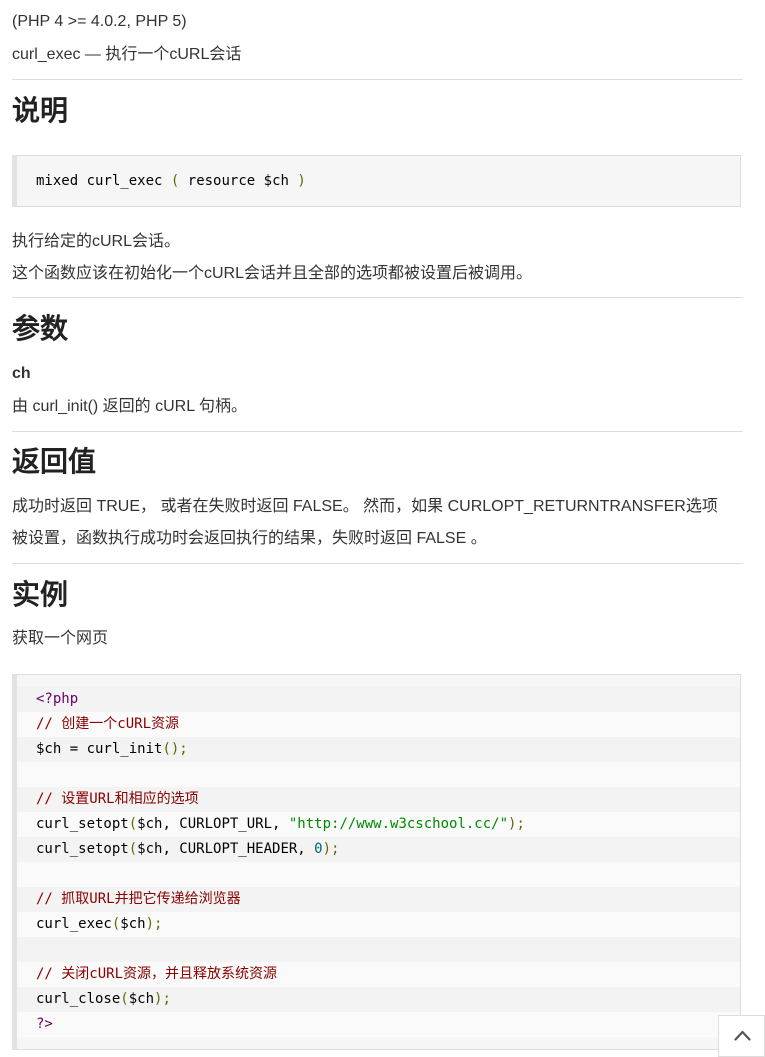 This screenshot has height=1057, width=765. Describe the element at coordinates (378, 899) in the screenshot. I see `code-line: // 抓取URL并把它传递给浏览器` at that location.